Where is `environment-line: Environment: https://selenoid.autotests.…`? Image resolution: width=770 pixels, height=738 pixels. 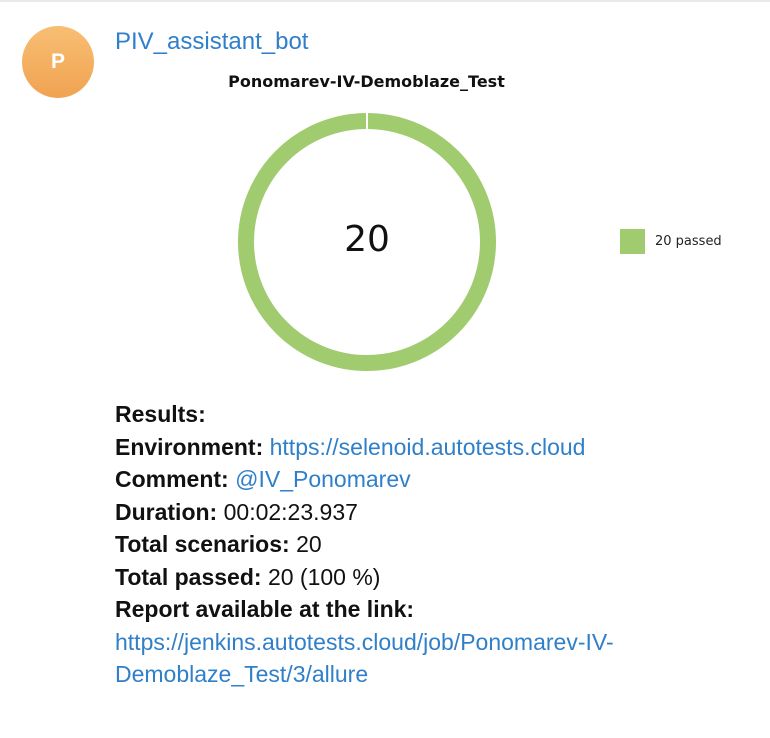 environment-line: Environment: https://selenoid.autotests.… is located at coordinates (420, 447).